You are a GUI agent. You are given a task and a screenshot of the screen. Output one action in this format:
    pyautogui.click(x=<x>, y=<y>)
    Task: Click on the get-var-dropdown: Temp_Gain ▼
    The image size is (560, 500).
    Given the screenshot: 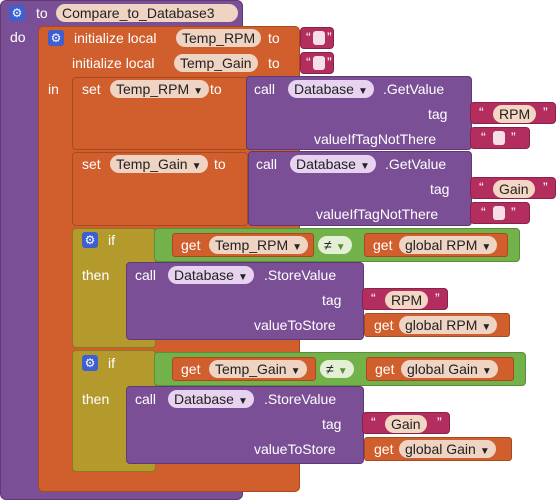 What is the action you would take?
    pyautogui.click(x=258, y=369)
    